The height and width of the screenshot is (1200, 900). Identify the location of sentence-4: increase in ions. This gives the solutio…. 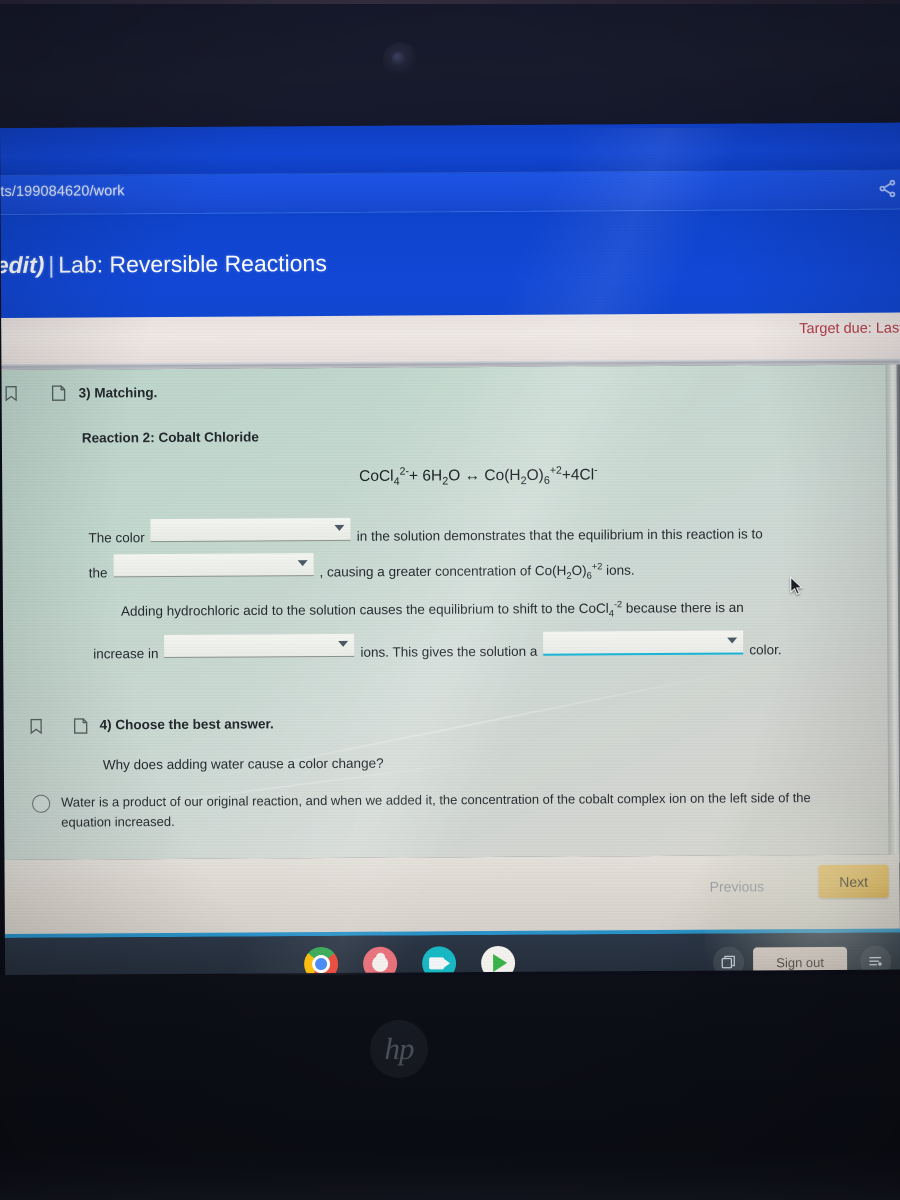
(437, 645).